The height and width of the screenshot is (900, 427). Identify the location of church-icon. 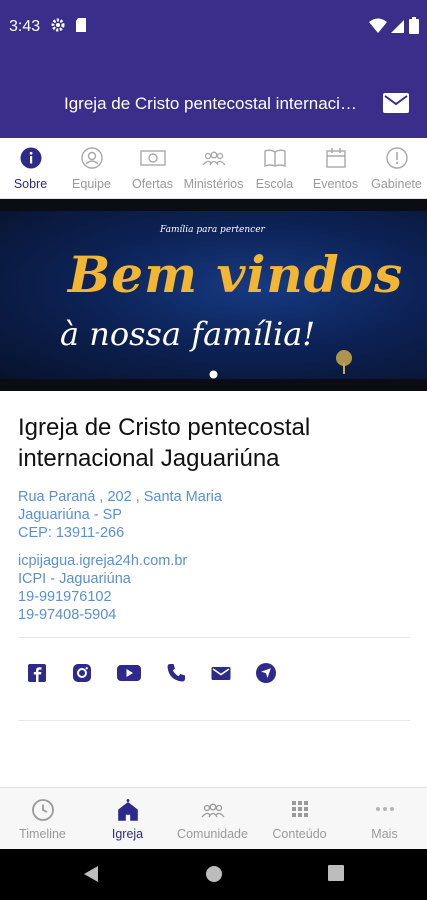
(128, 812).